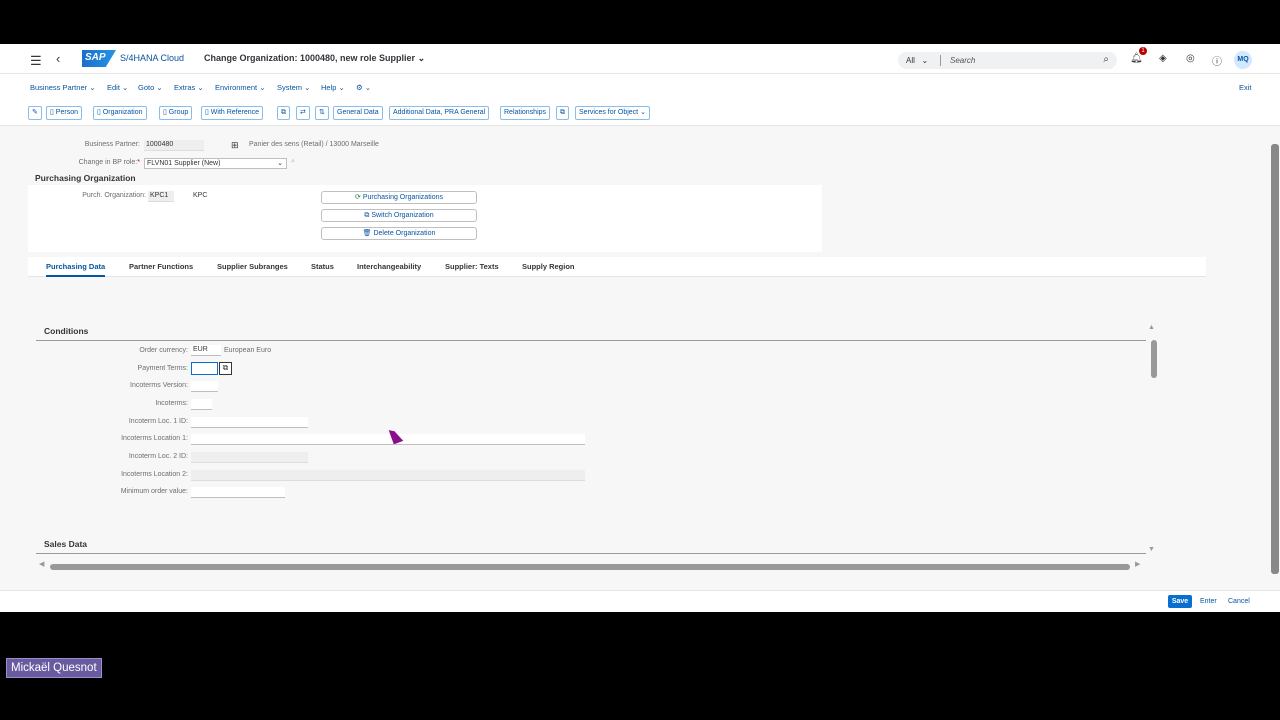  What do you see at coordinates (1151, 549) in the screenshot?
I see `scroll-down-icon: ▼` at bounding box center [1151, 549].